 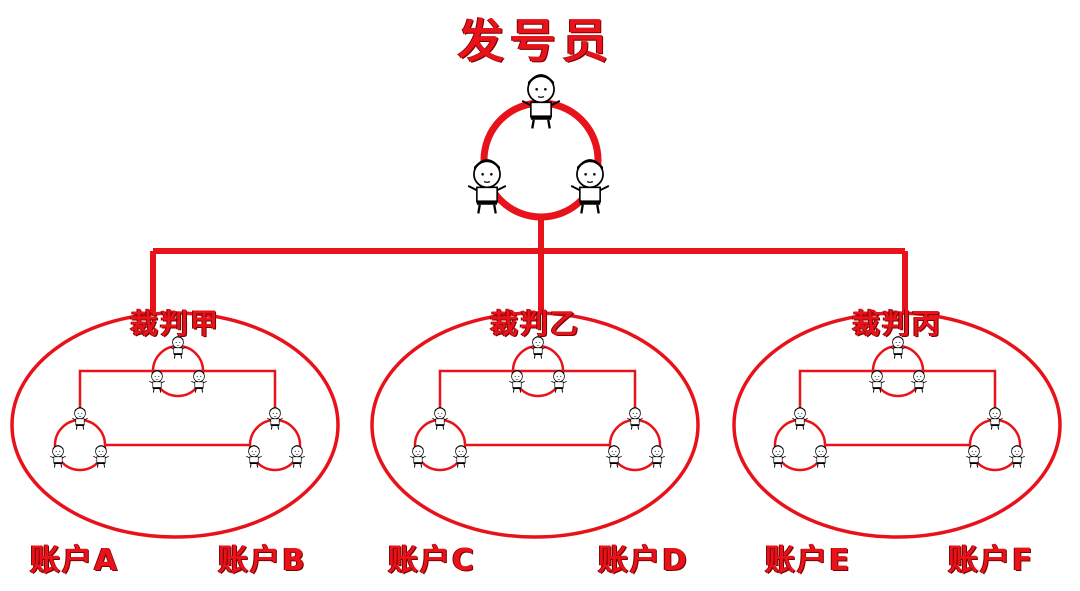 I want to click on account-label-e: 账户E, so click(x=808, y=560).